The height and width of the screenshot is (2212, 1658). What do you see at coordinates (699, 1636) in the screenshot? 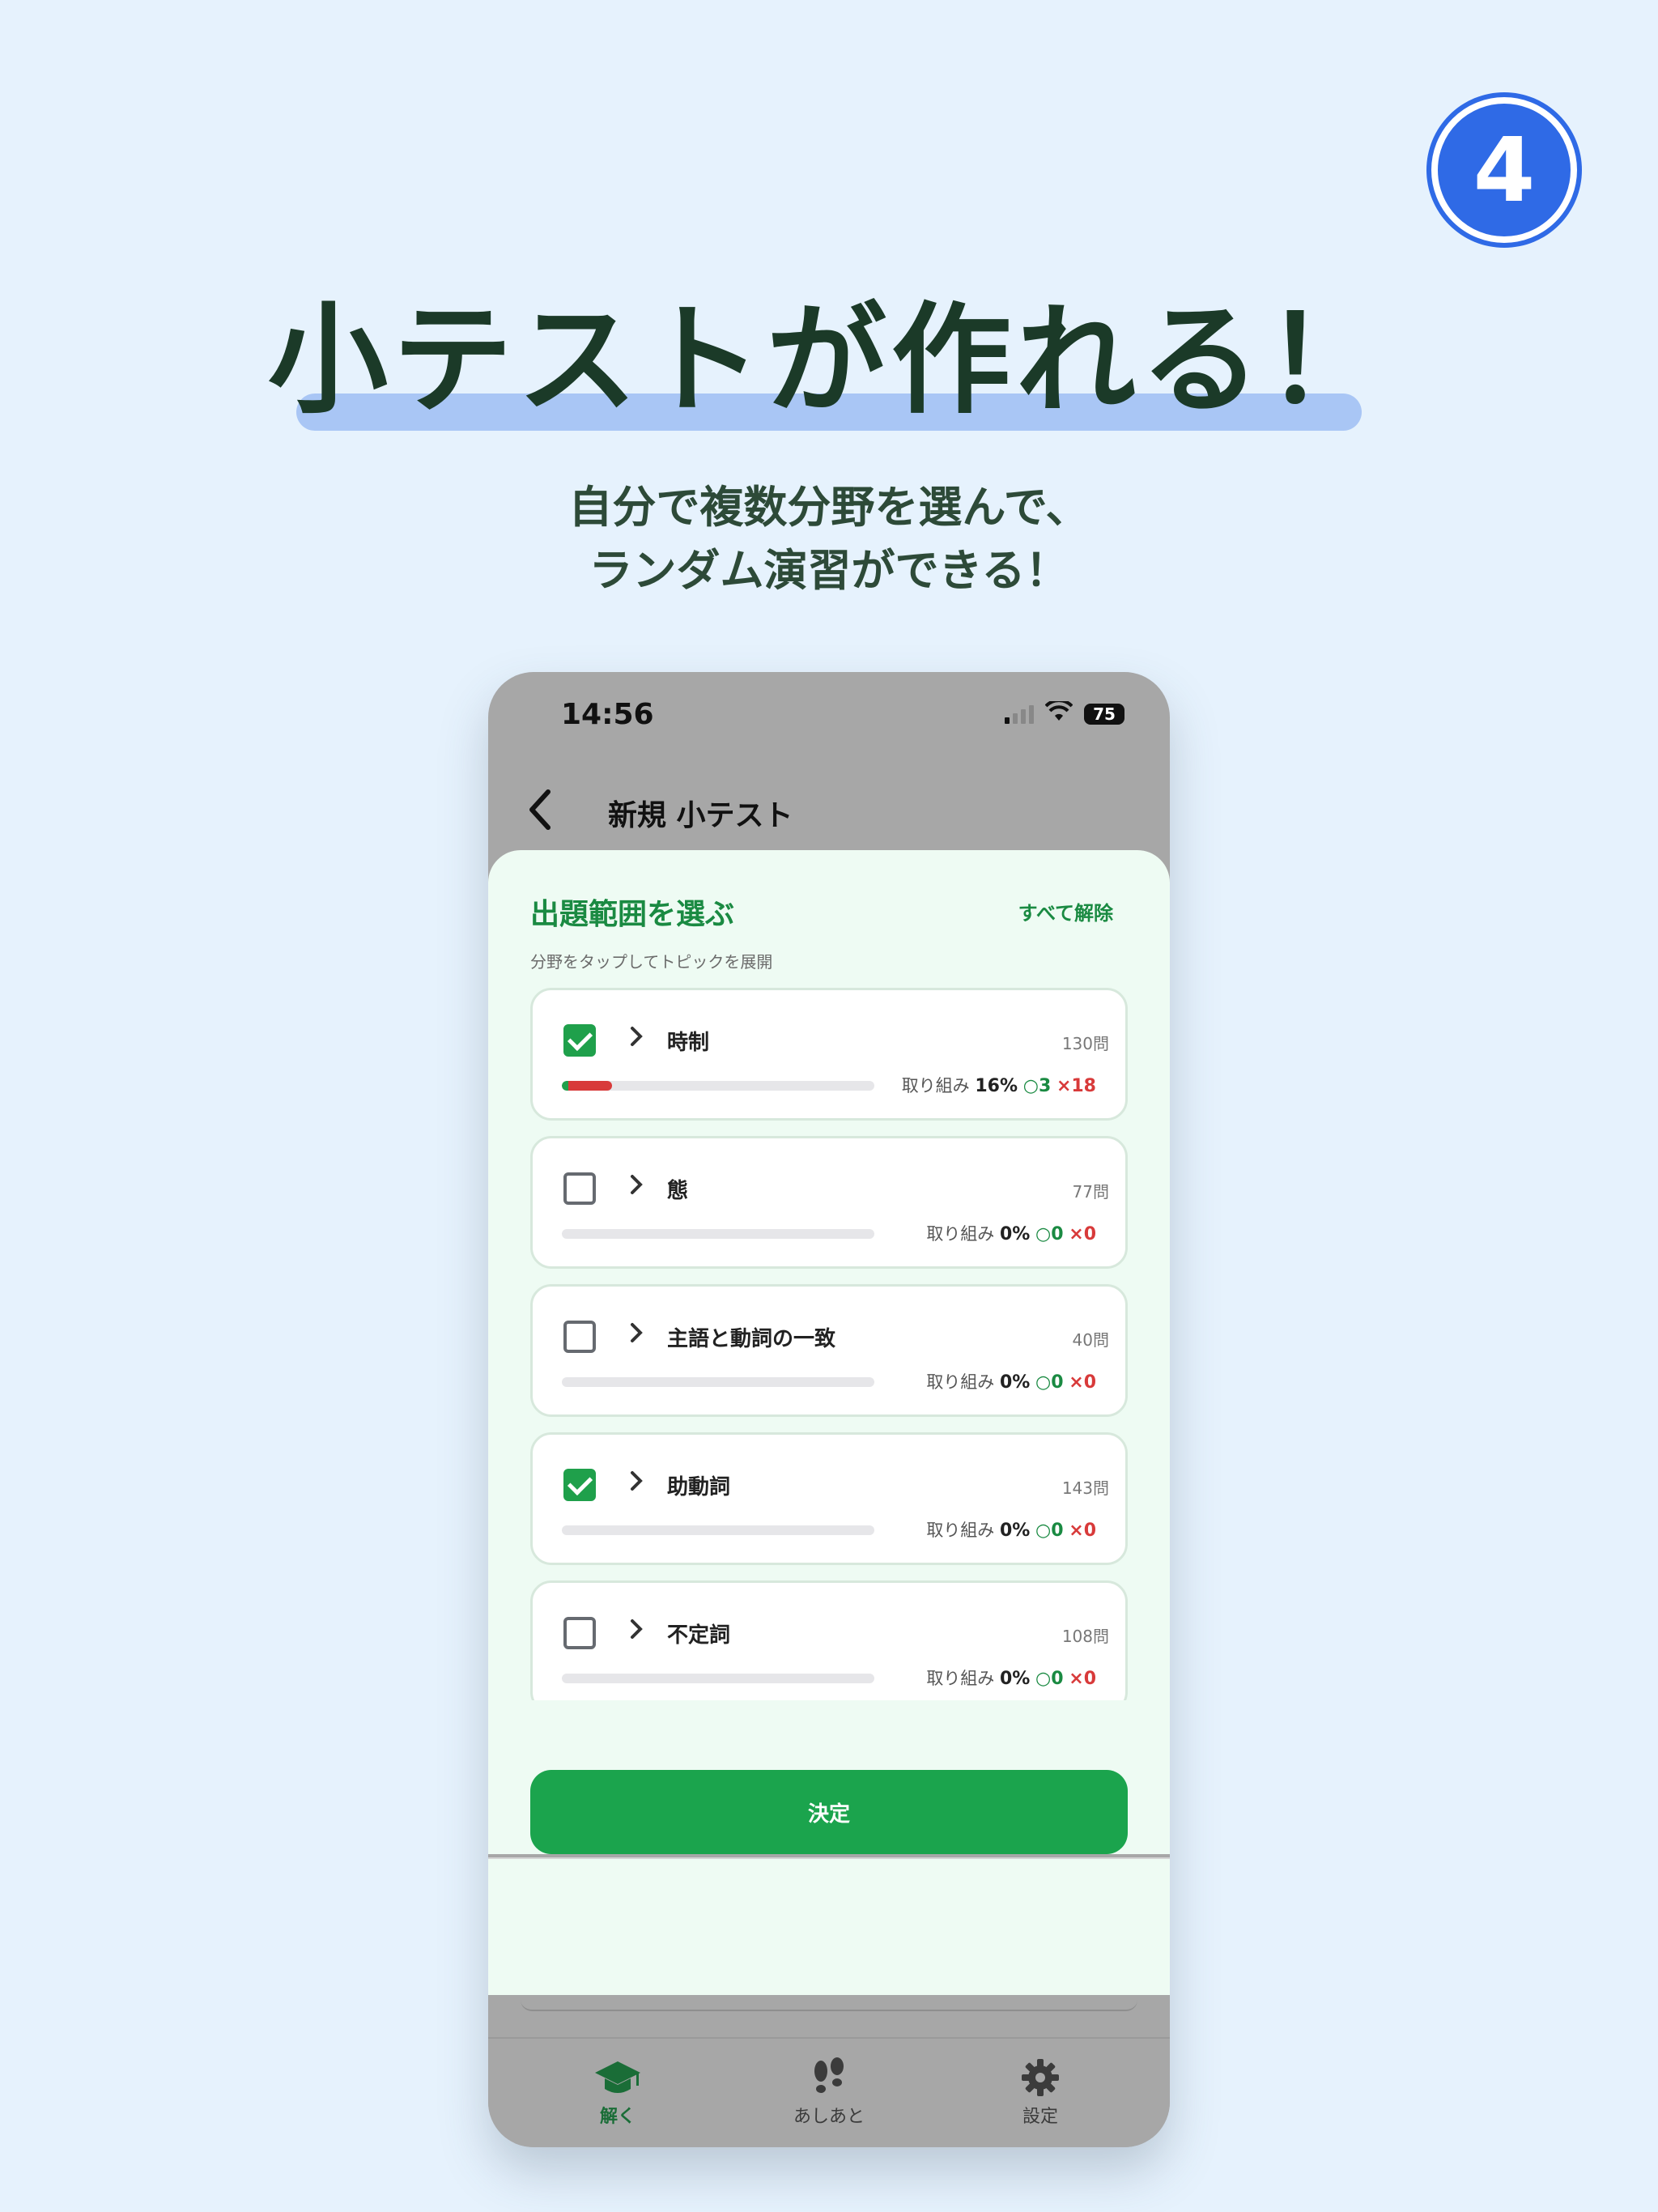
I see `topic-name: 不定詞` at bounding box center [699, 1636].